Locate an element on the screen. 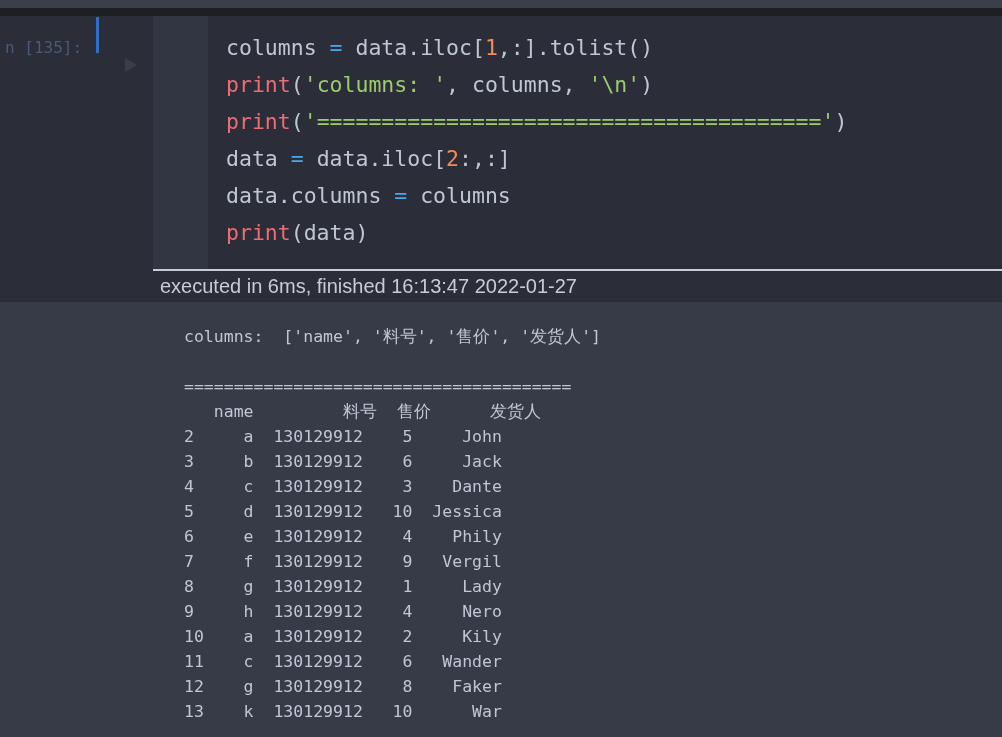 This screenshot has width=1002, height=737. code-line: print('=======================================') is located at coordinates (537, 122).